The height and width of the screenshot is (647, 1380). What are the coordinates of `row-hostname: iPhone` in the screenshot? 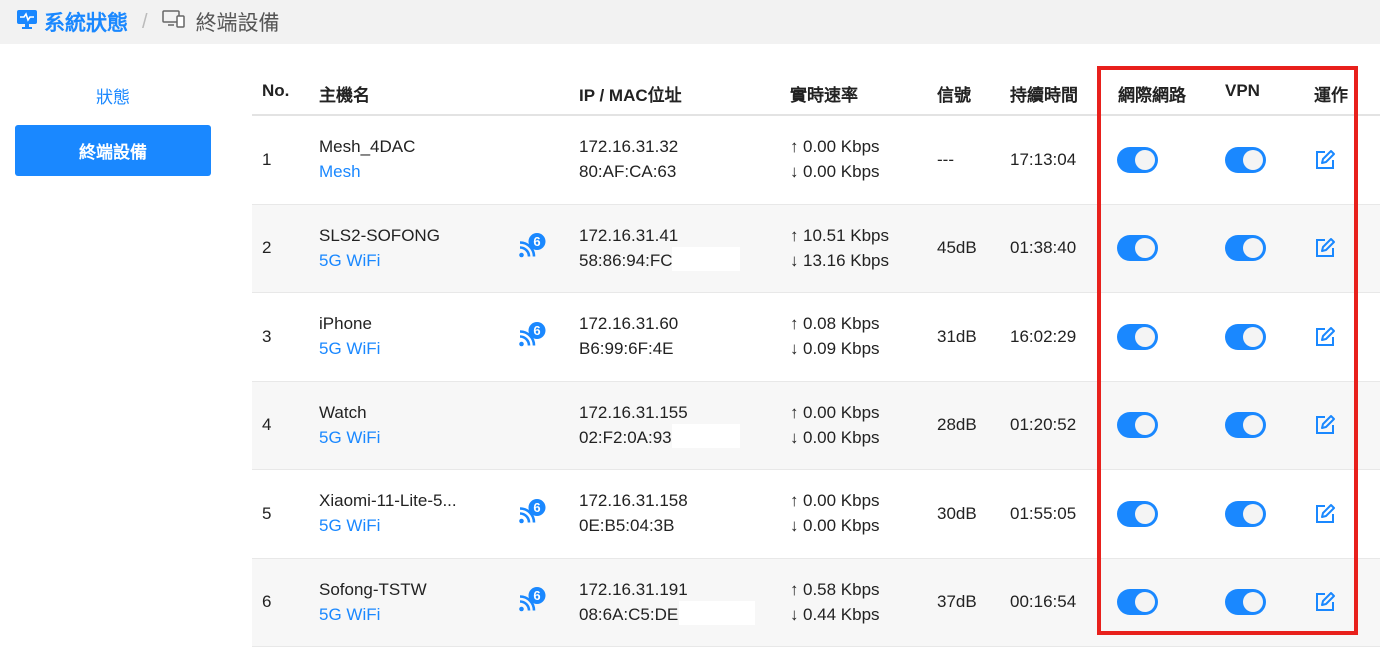 It's located at (345, 324).